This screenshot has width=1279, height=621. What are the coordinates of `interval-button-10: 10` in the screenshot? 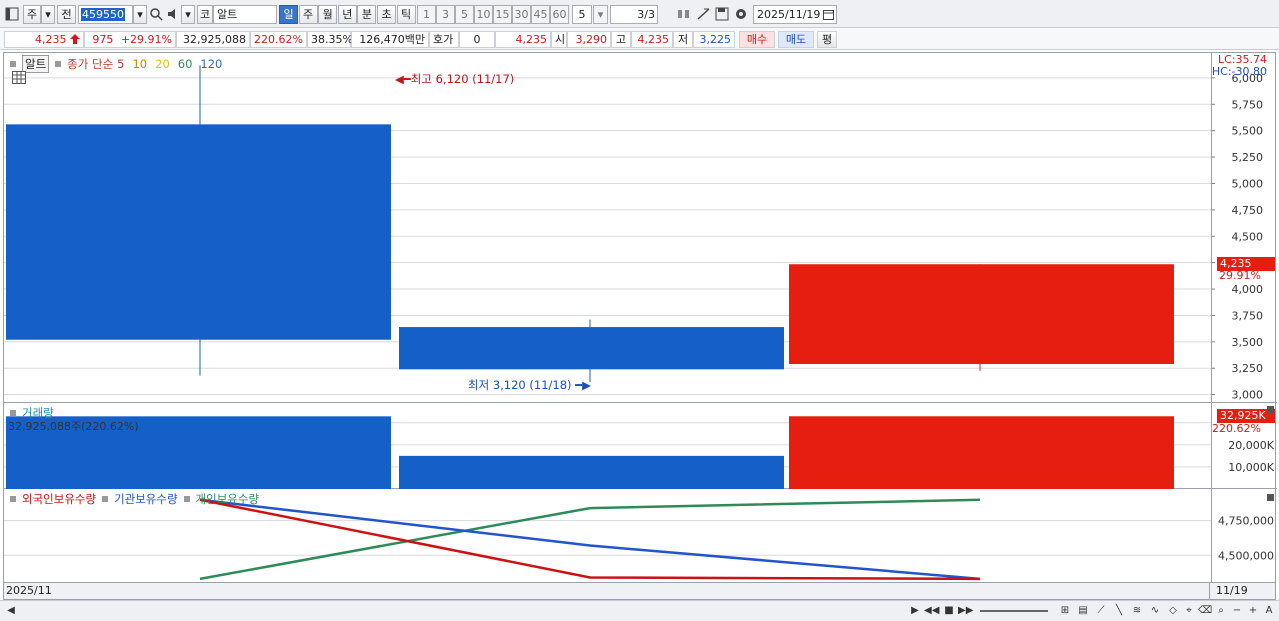 It's located at (483, 14).